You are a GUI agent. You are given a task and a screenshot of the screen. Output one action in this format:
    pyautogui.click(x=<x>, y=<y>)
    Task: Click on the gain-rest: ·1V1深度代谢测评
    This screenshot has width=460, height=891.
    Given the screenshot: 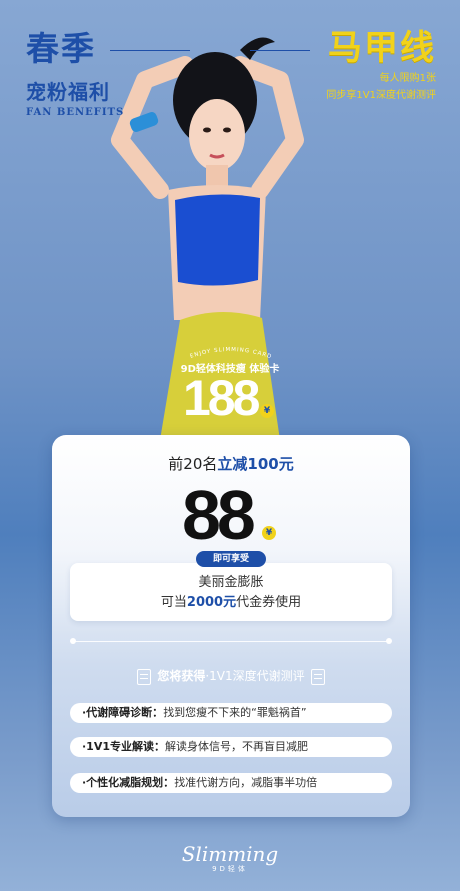 What is the action you would take?
    pyautogui.click(x=255, y=676)
    